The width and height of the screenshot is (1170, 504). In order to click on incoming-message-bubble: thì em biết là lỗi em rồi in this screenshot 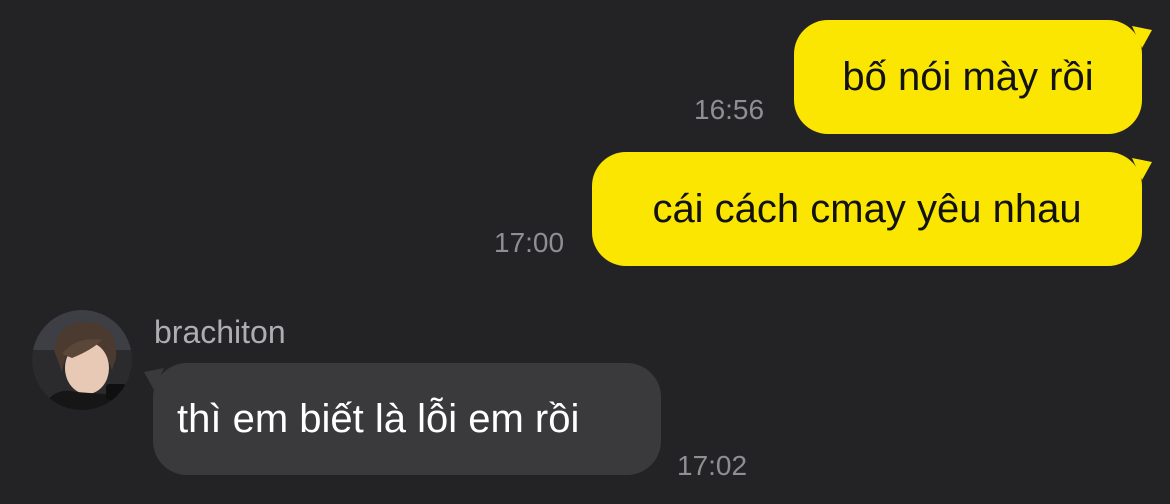, I will do `click(407, 419)`.